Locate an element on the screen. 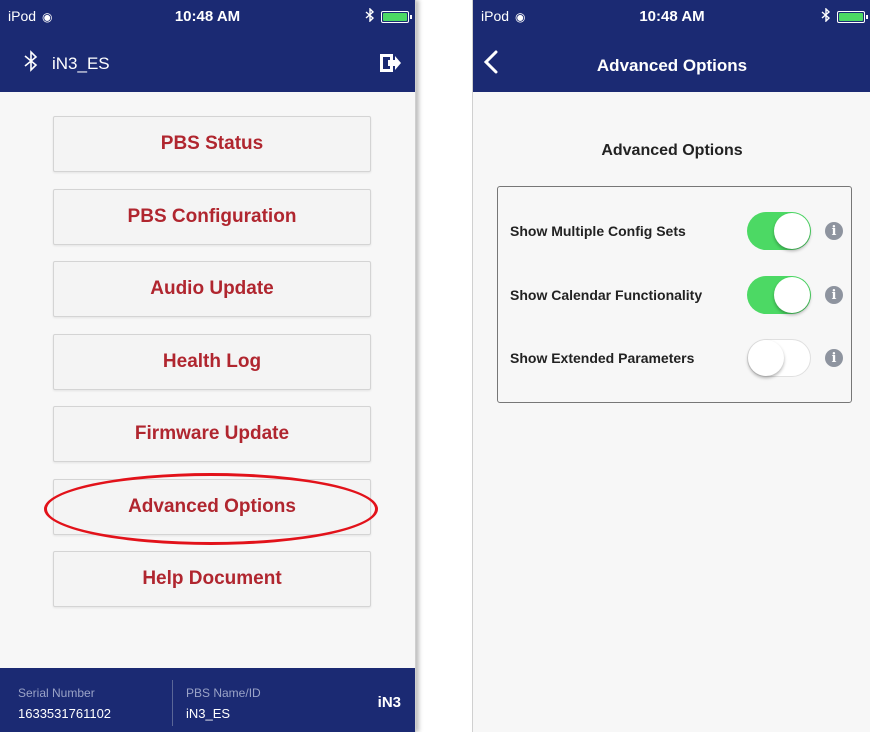  pbs-configuration-button: PBS Configuration is located at coordinates (212, 217).